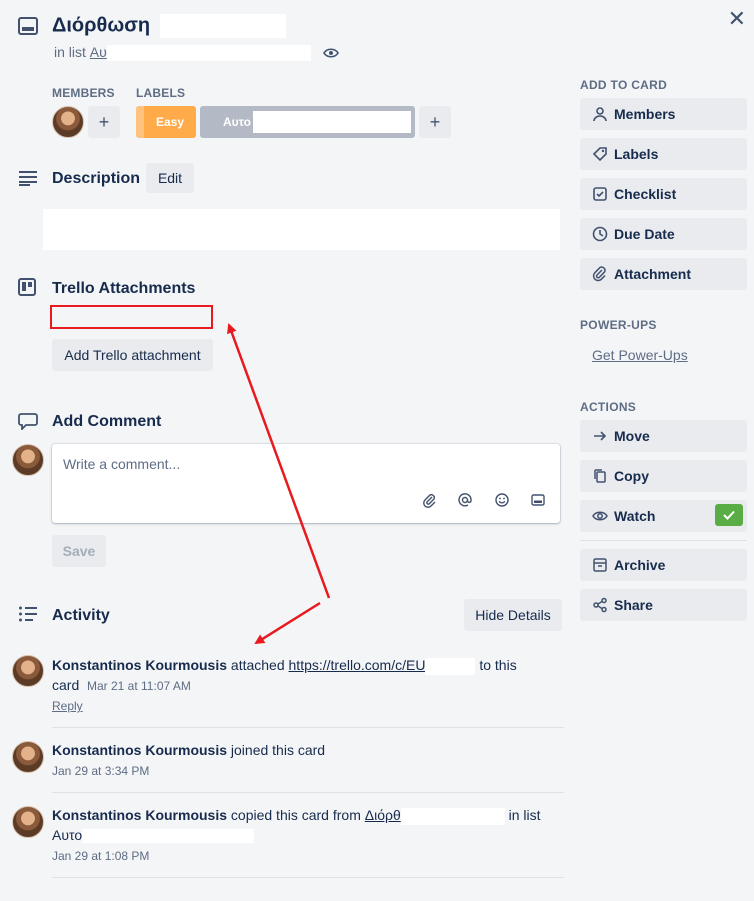 The height and width of the screenshot is (901, 754). Describe the element at coordinates (600, 154) in the screenshot. I see `tag-icon` at that location.